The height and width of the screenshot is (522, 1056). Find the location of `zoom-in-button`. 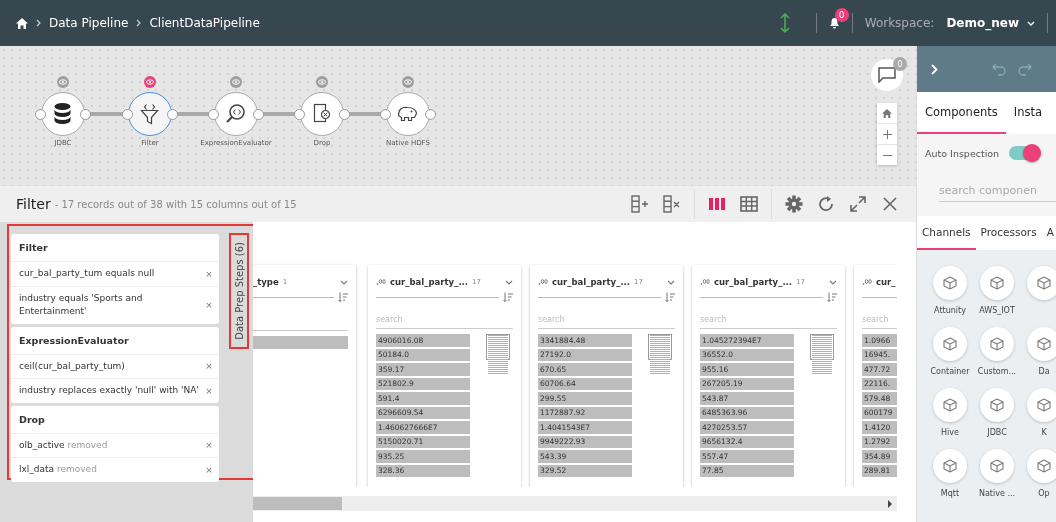

zoom-in-button is located at coordinates (887, 134).